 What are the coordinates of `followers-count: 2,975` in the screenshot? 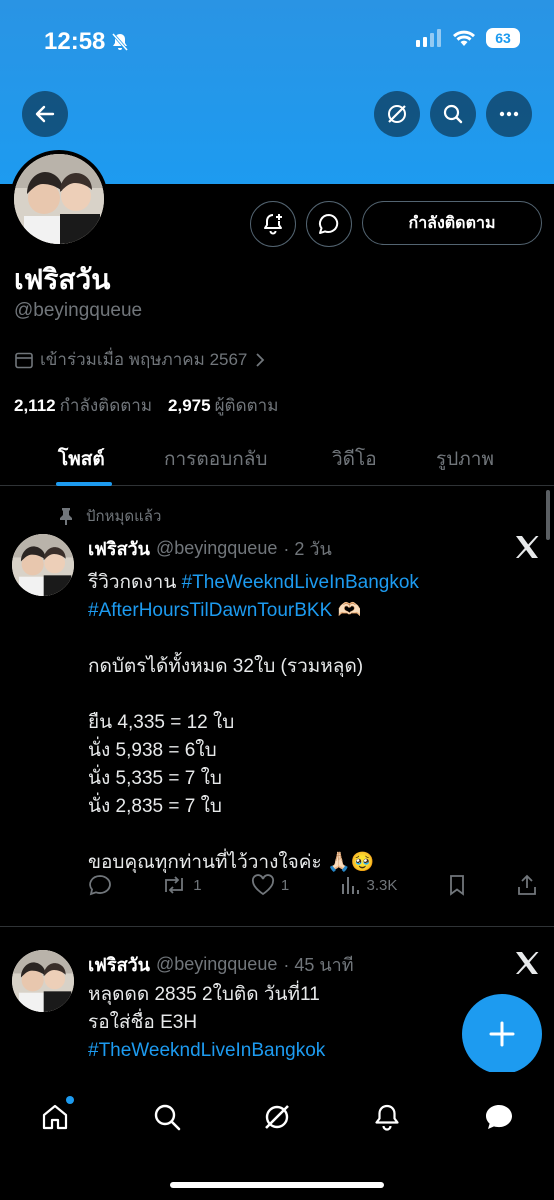 It's located at (189, 405).